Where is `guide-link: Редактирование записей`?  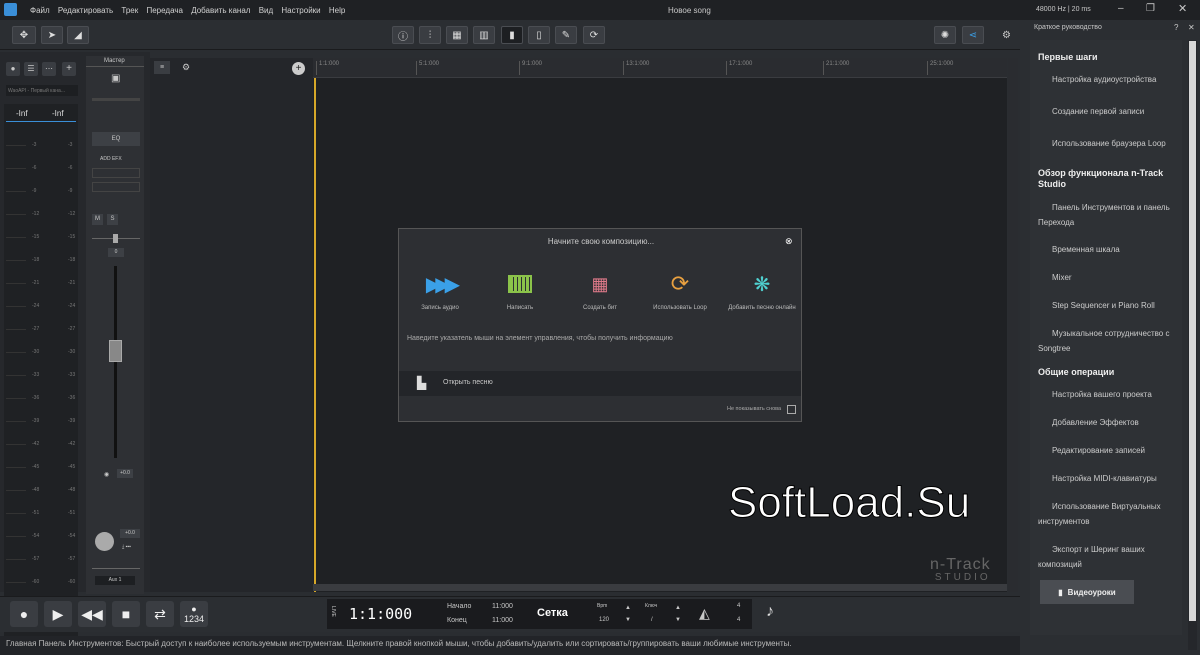
guide-link: Редактирование записей is located at coordinates (1113, 450).